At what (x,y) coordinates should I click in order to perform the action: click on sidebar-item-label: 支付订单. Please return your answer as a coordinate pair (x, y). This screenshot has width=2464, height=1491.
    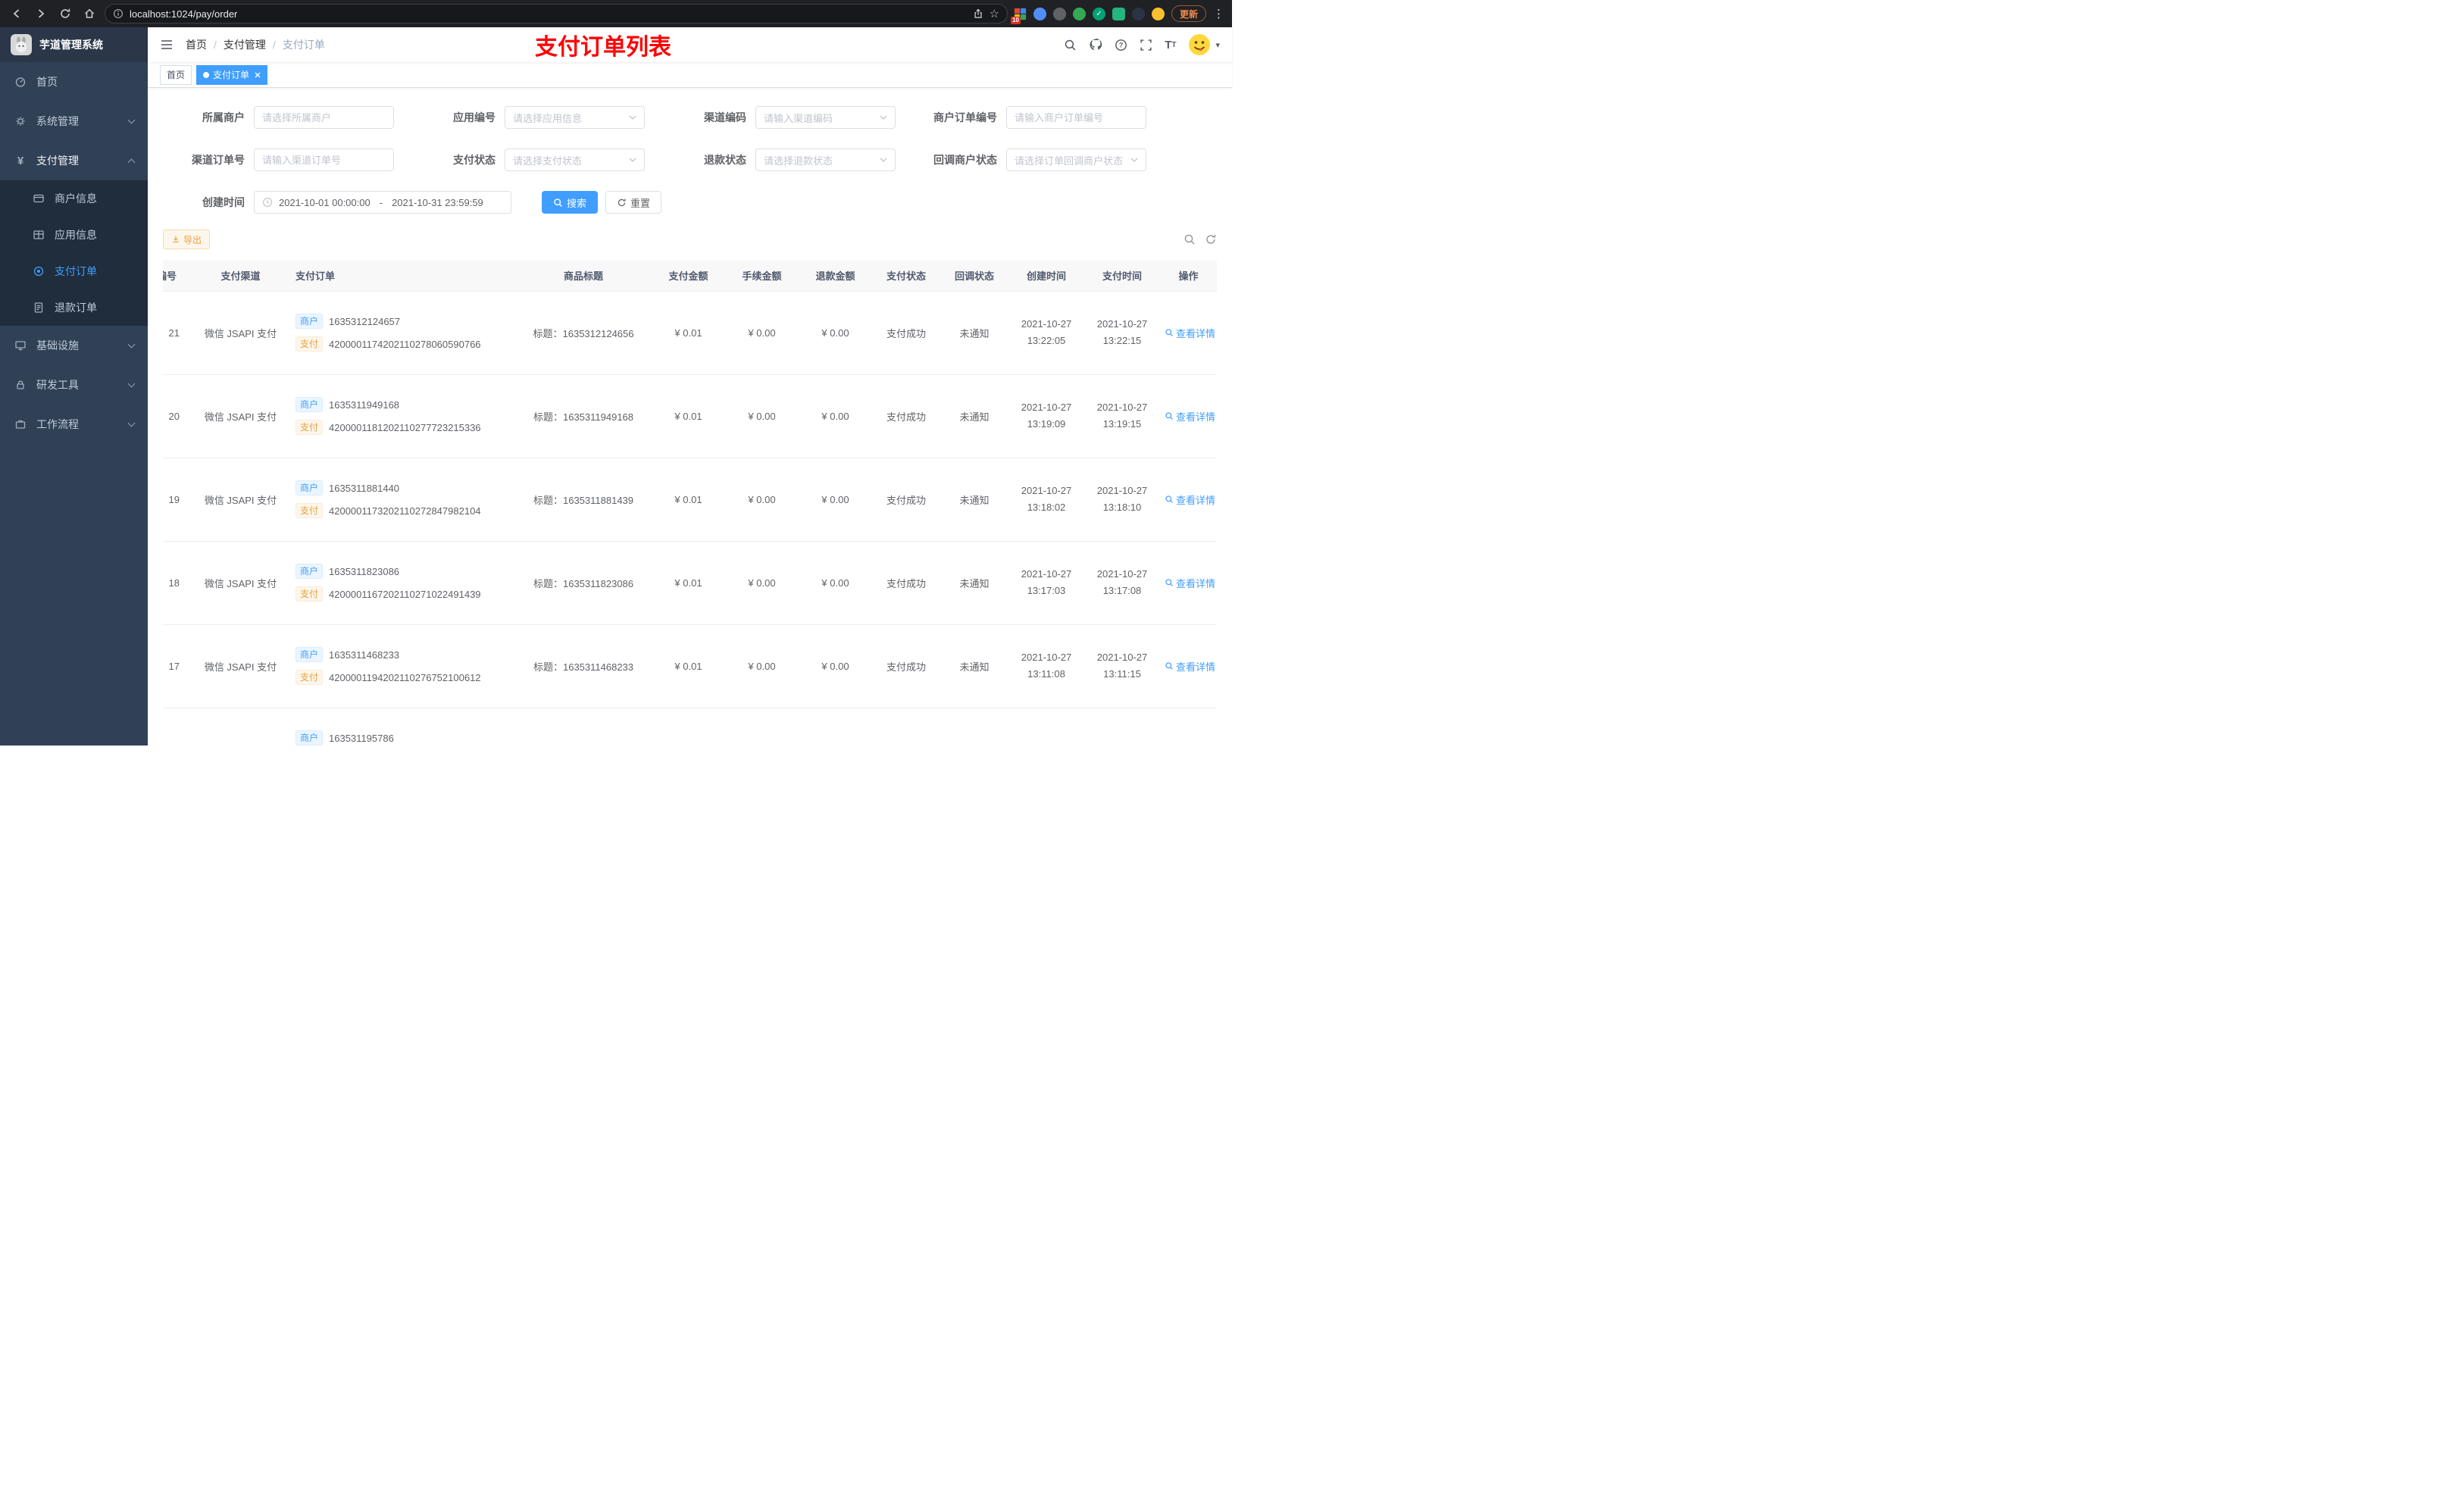
    Looking at the image, I should click on (76, 271).